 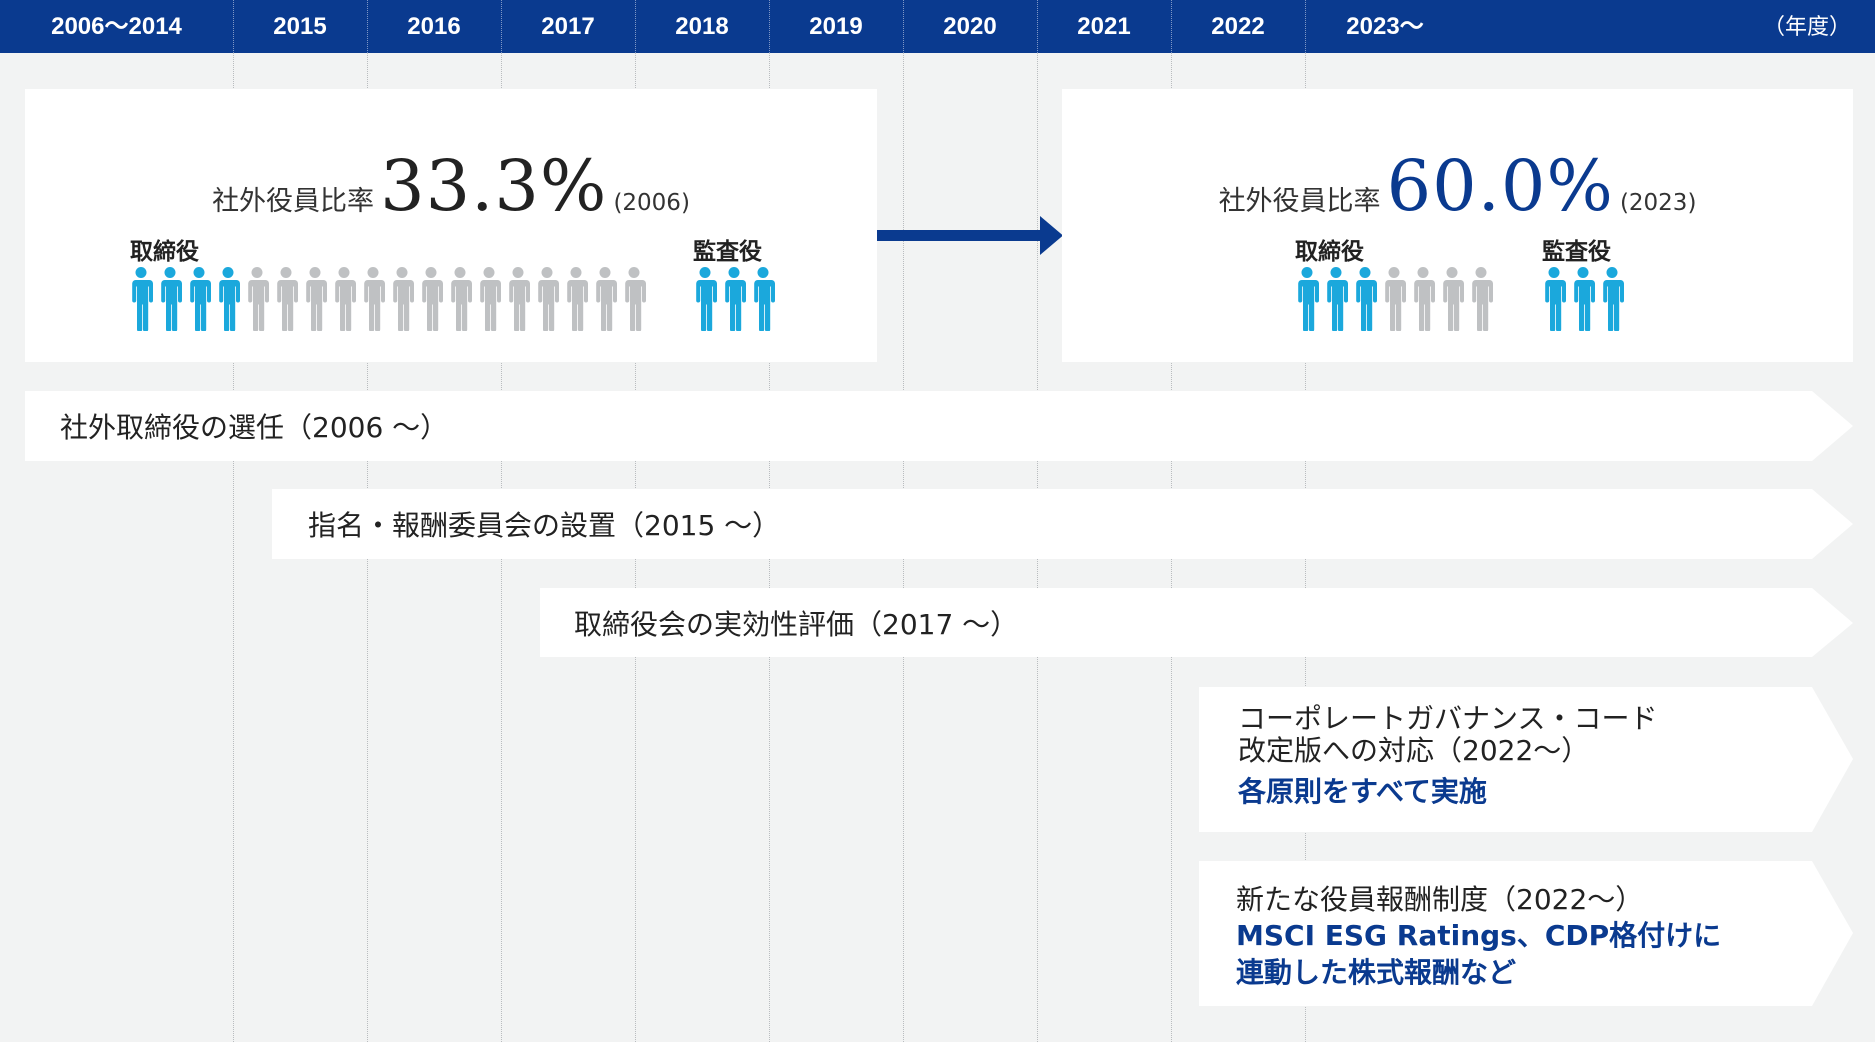 I want to click on ratio-year: (2023), so click(x=1658, y=203).